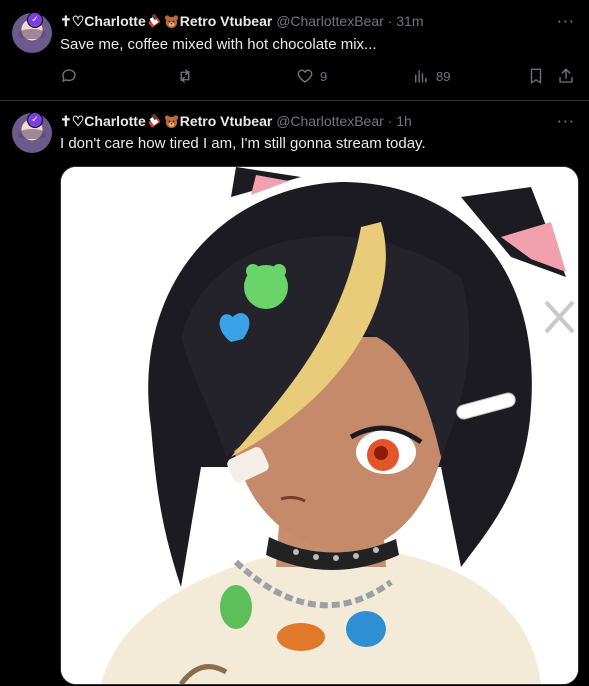 Image resolution: width=589 pixels, height=686 pixels. I want to click on timestamp: 31m, so click(409, 21).